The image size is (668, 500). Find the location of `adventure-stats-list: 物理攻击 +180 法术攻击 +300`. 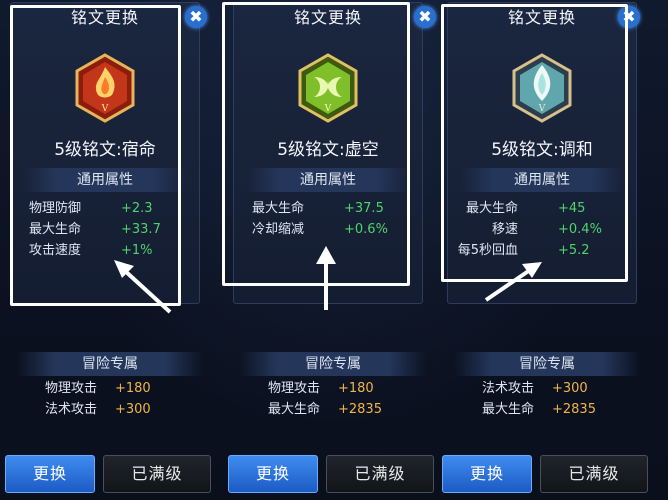

adventure-stats-list: 物理攻击 +180 法术攻击 +300 is located at coordinates (110, 399).